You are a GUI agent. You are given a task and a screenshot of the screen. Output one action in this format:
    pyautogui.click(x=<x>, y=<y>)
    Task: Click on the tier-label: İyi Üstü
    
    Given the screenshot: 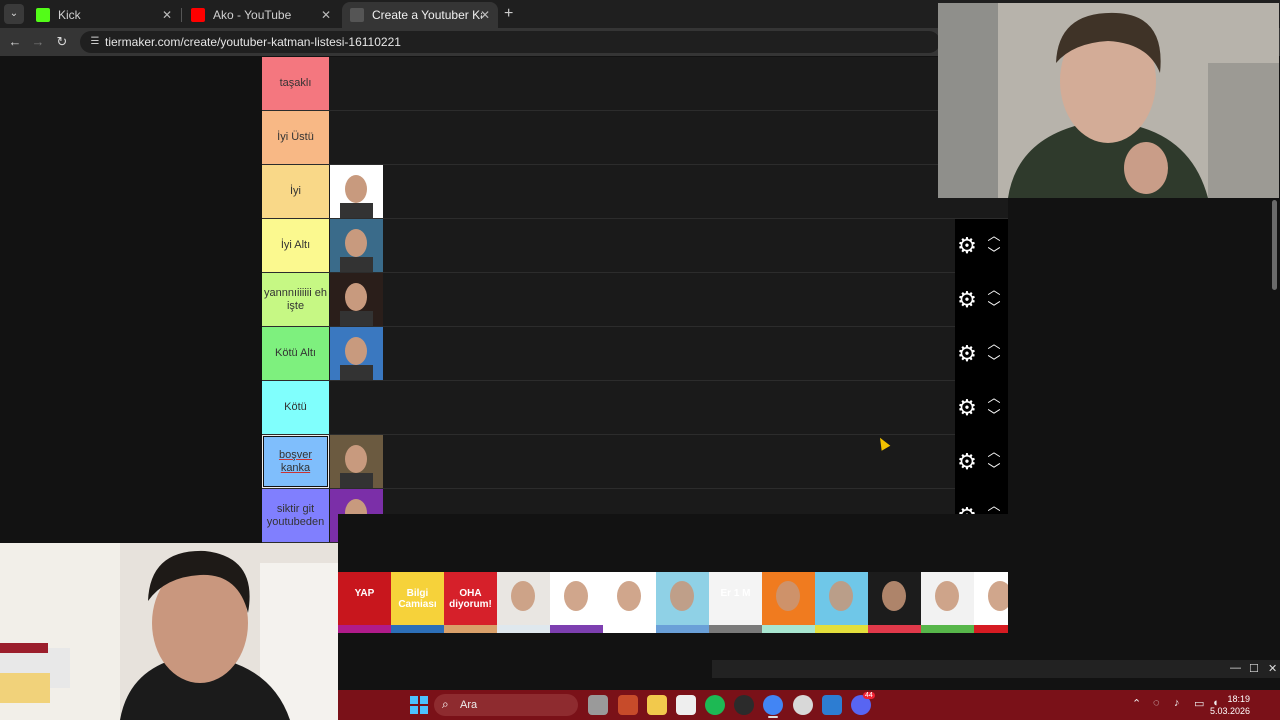 What is the action you would take?
    pyautogui.click(x=295, y=137)
    